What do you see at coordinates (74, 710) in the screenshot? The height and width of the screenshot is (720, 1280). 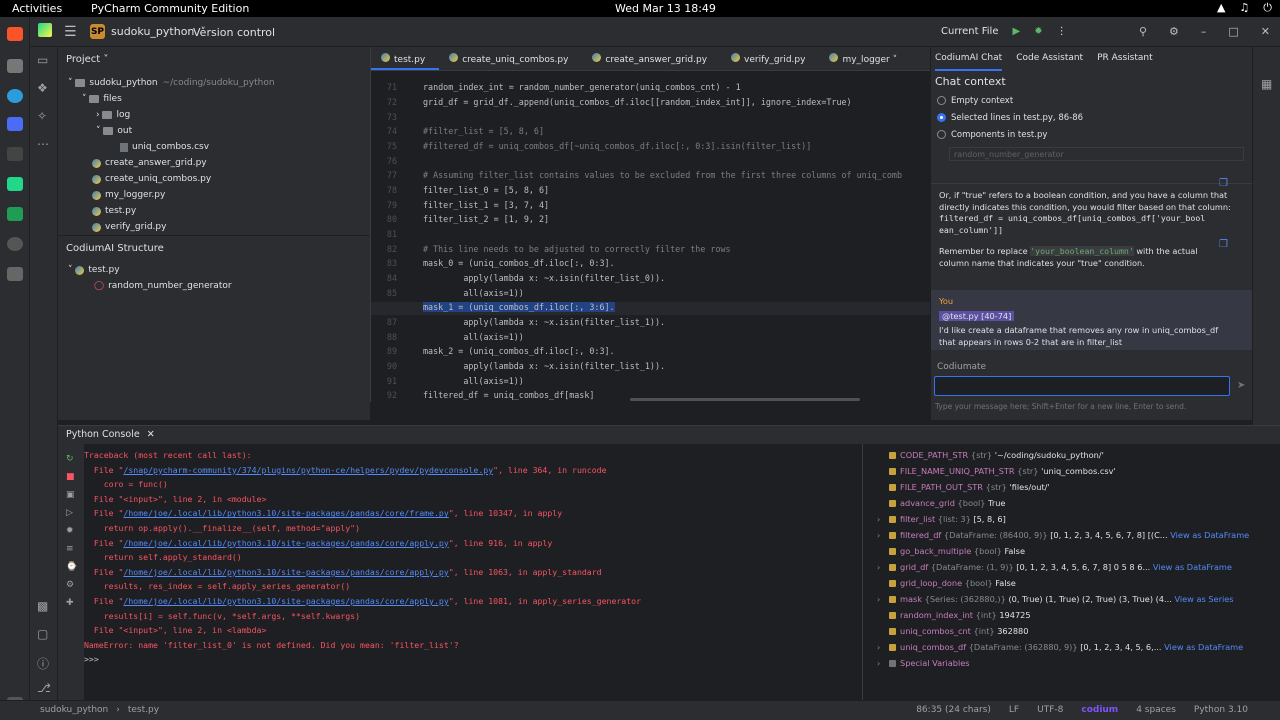 I see `breadcrumb-project: sudoku_python` at bounding box center [74, 710].